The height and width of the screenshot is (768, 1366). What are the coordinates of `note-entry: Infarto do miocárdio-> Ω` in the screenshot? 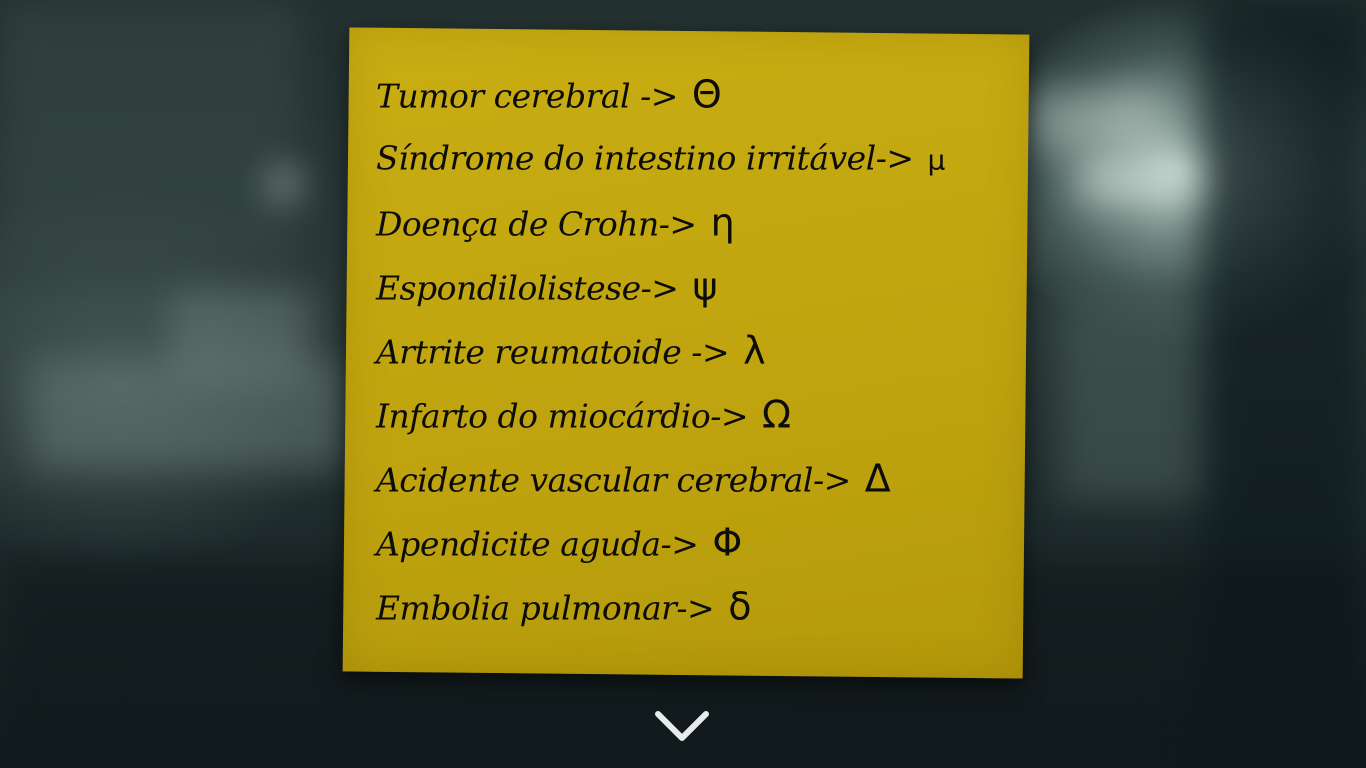 It's located at (660, 421).